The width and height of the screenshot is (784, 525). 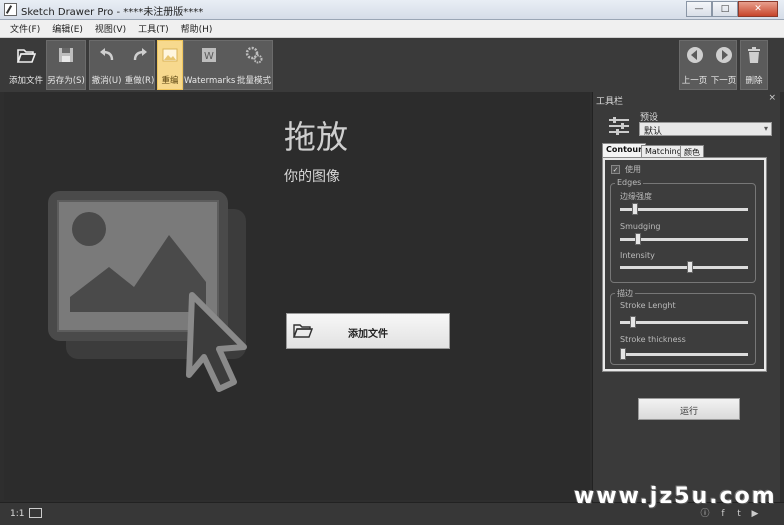 What do you see at coordinates (684, 322) in the screenshot?
I see `stroke-length-slider` at bounding box center [684, 322].